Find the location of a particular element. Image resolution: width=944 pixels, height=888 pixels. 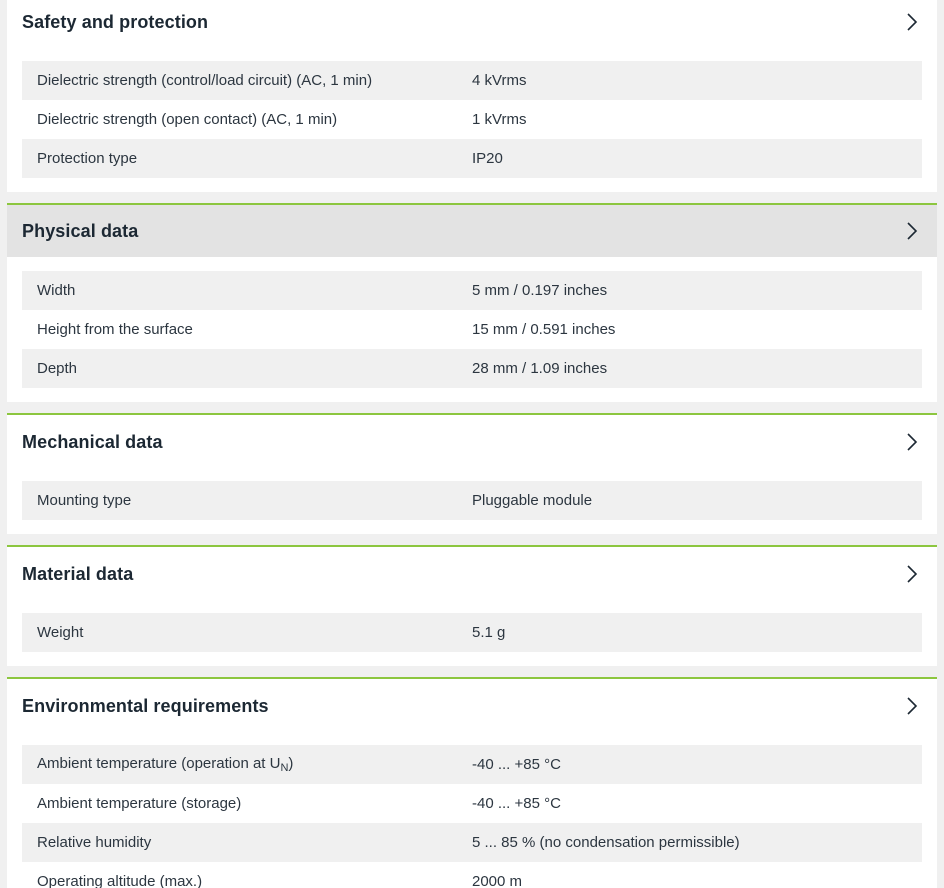

spec-table: Mounting type Pluggable module is located at coordinates (472, 500).